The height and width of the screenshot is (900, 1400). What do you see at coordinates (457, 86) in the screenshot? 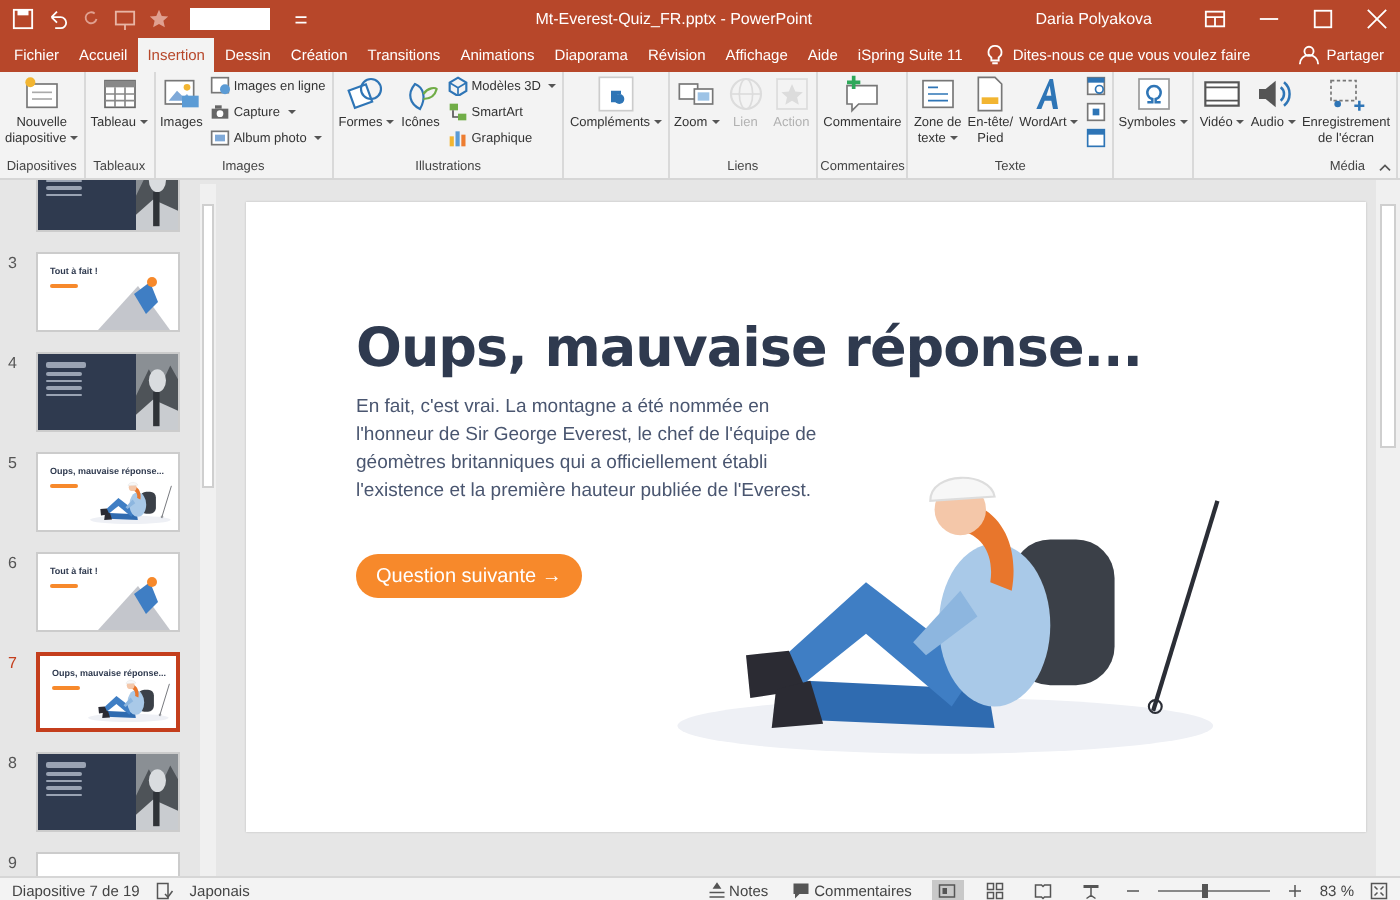
I see `cube-icon` at bounding box center [457, 86].